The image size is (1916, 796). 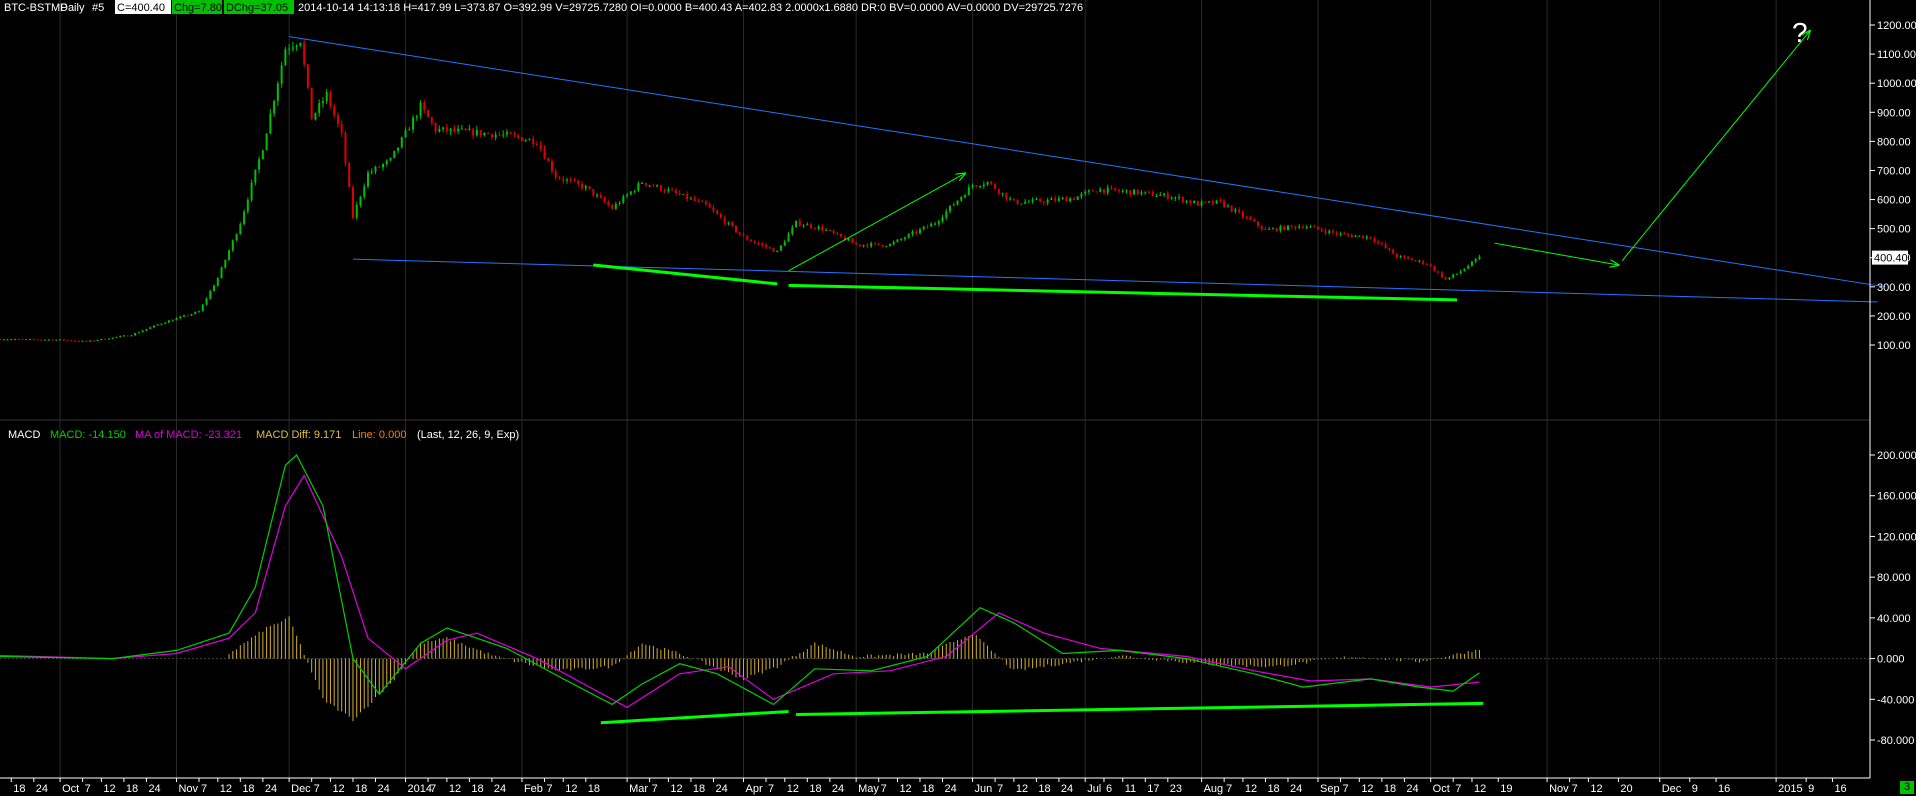 I want to click on x-tick-label: 2014, so click(x=420, y=789).